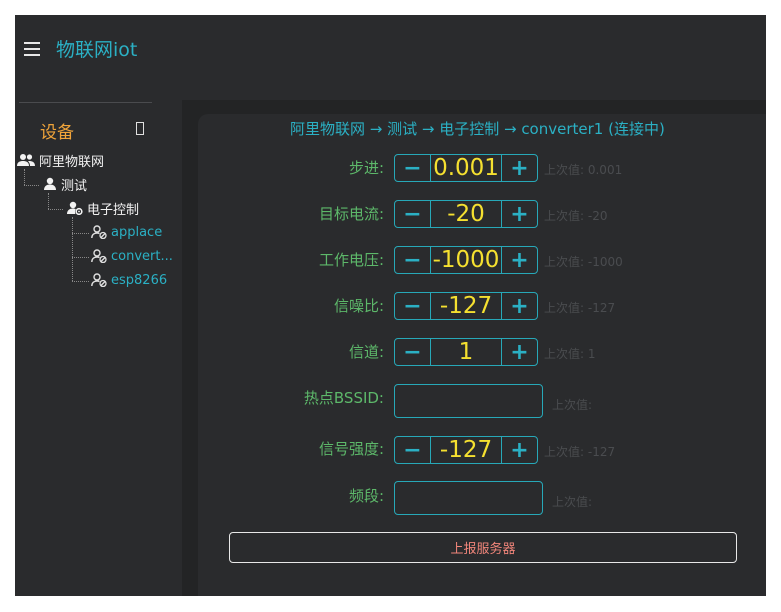  What do you see at coordinates (576, 216) in the screenshot?
I see `last-value: 上次值: -20` at bounding box center [576, 216].